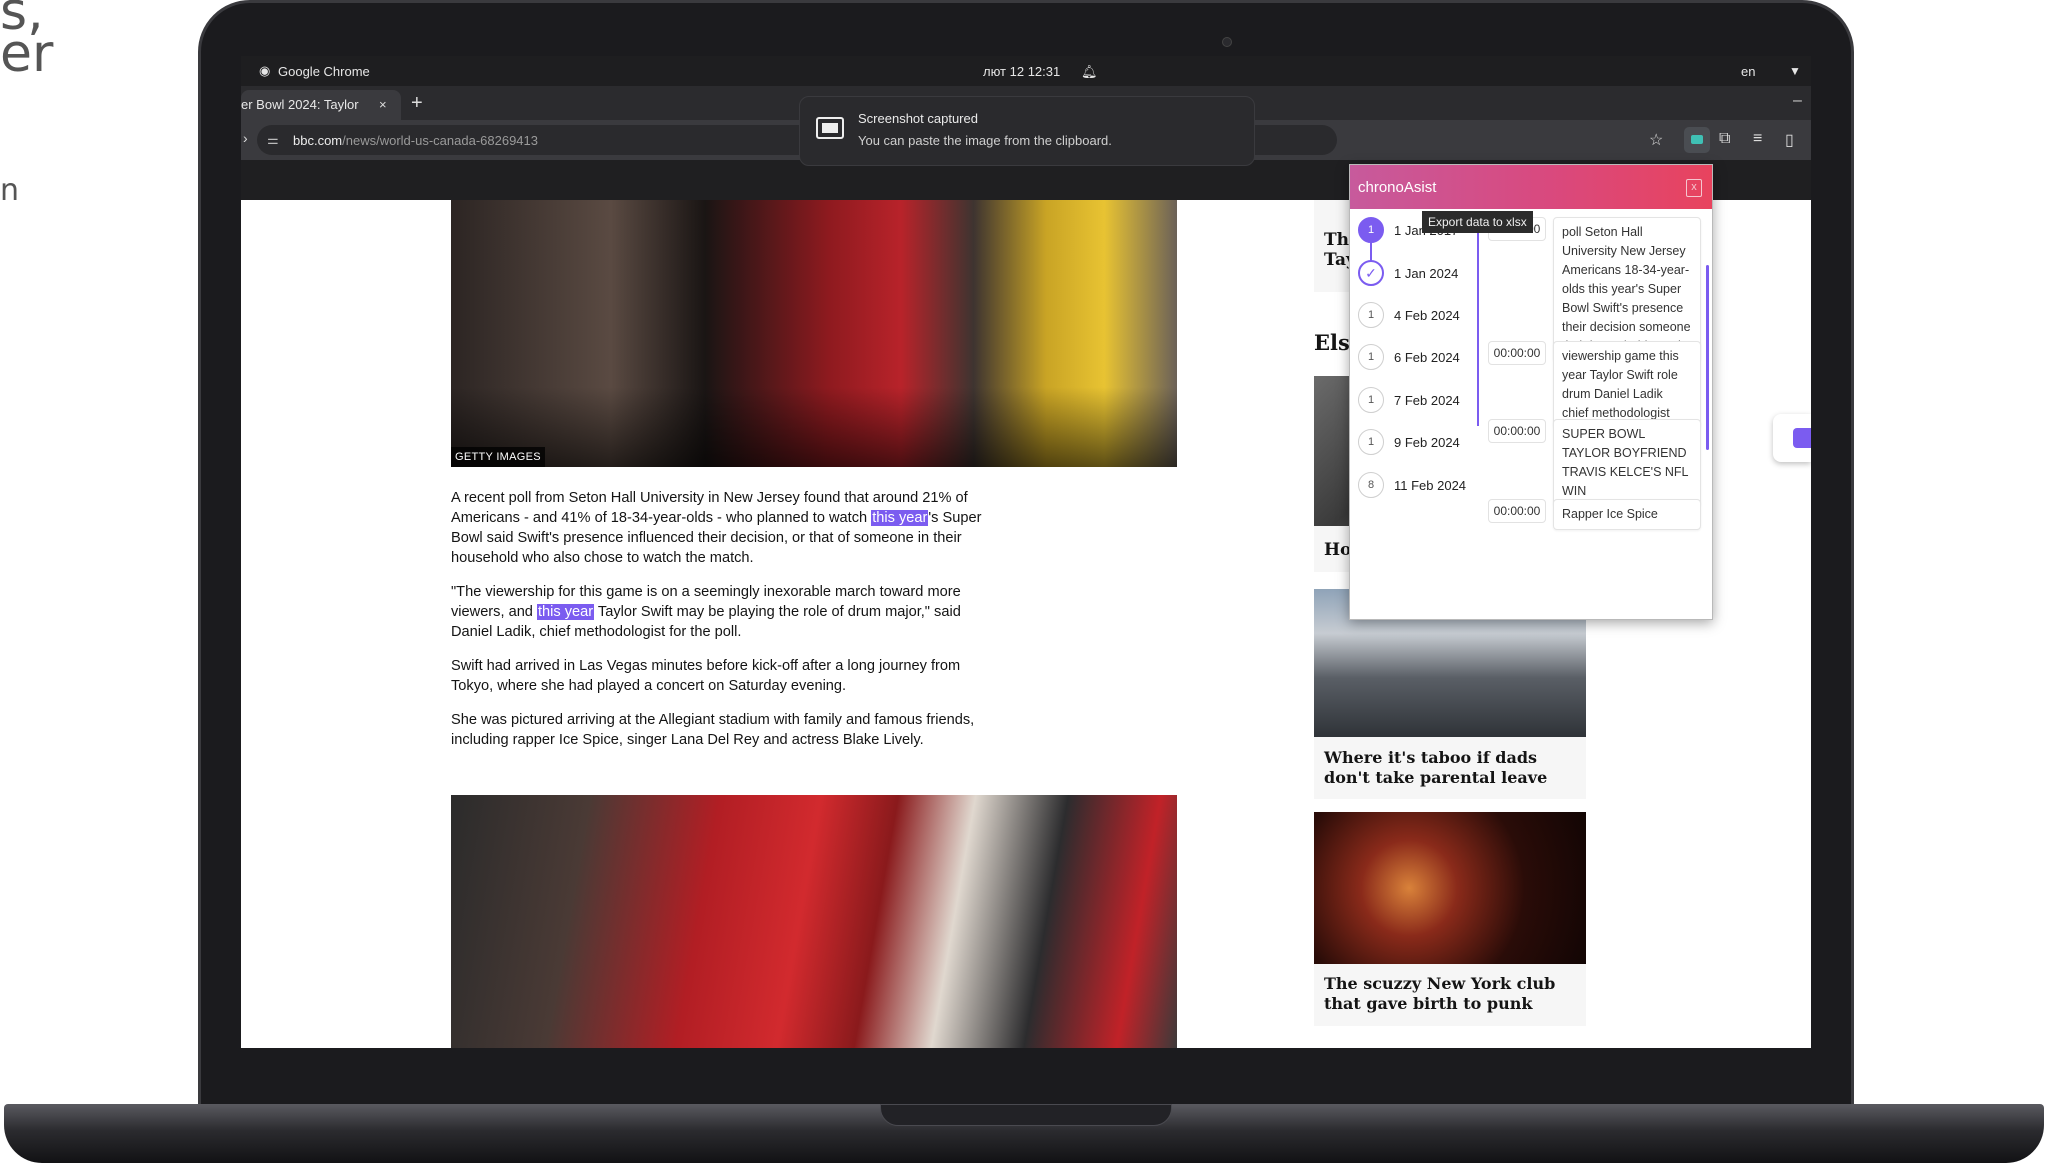  What do you see at coordinates (1757, 139) in the screenshot?
I see `media-control-icon: ≡` at bounding box center [1757, 139].